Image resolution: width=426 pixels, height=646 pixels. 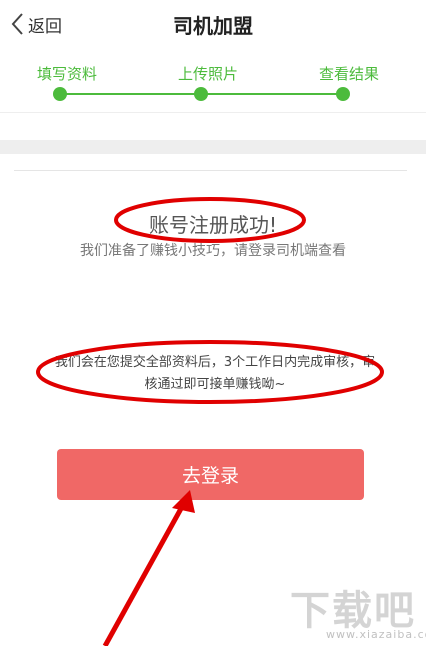 I want to click on review-notice: 我们会在您提交全部资料后，3个工作日内完成审核，审核通过即可接单赚钱呦~, so click(x=215, y=373).